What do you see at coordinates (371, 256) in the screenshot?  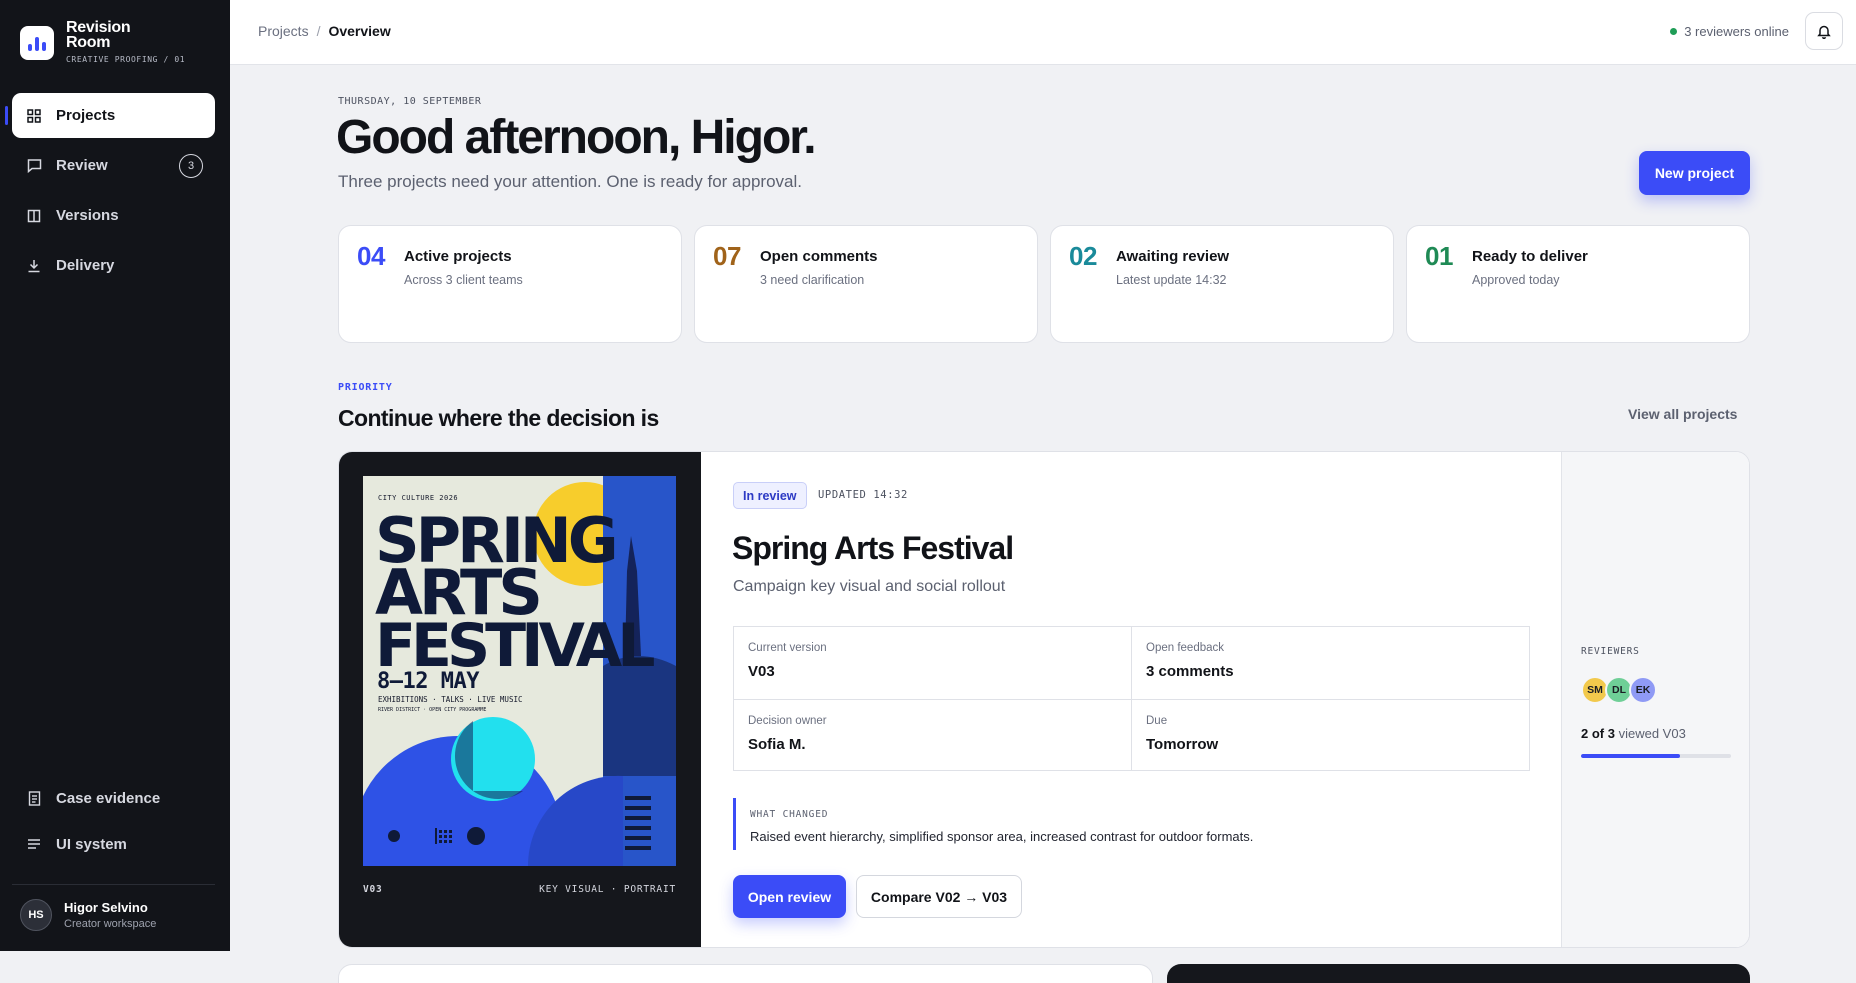 I see `stat-number: 04` at bounding box center [371, 256].